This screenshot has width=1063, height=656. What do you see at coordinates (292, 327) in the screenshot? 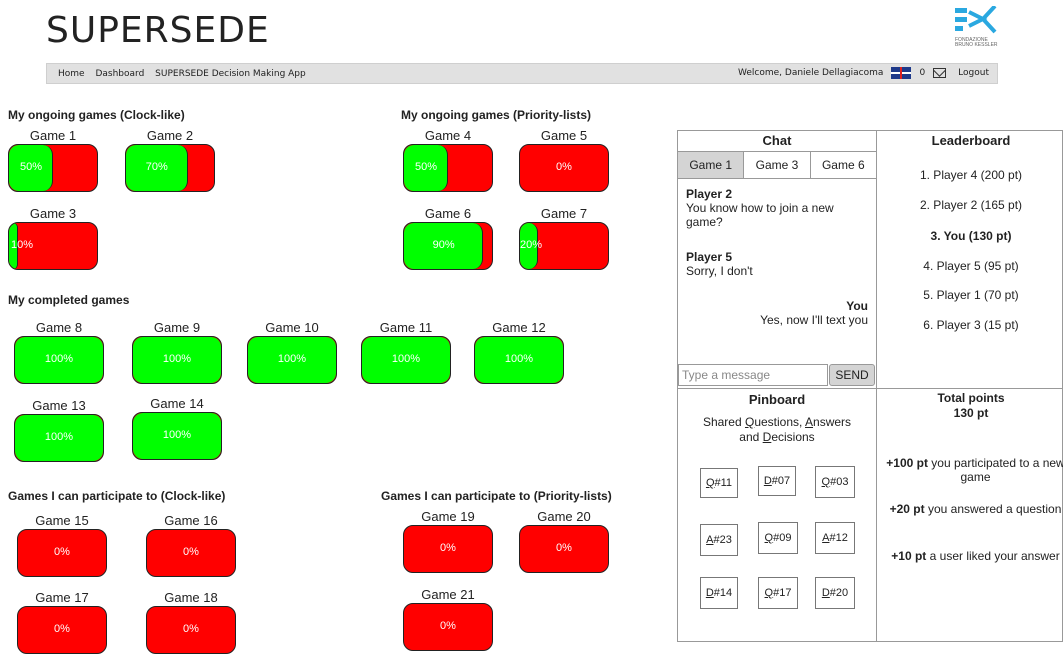
I see `game-label: Game 10` at bounding box center [292, 327].